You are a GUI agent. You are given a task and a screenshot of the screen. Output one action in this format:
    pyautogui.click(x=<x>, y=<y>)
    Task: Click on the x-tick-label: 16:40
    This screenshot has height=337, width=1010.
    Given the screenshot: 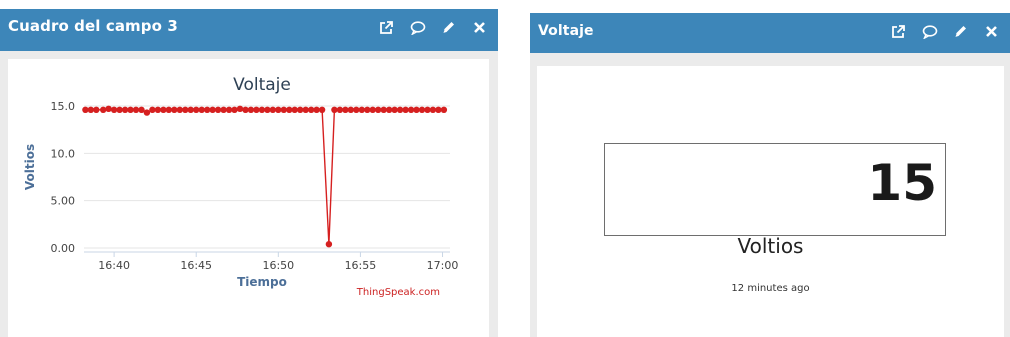 What is the action you would take?
    pyautogui.click(x=114, y=265)
    